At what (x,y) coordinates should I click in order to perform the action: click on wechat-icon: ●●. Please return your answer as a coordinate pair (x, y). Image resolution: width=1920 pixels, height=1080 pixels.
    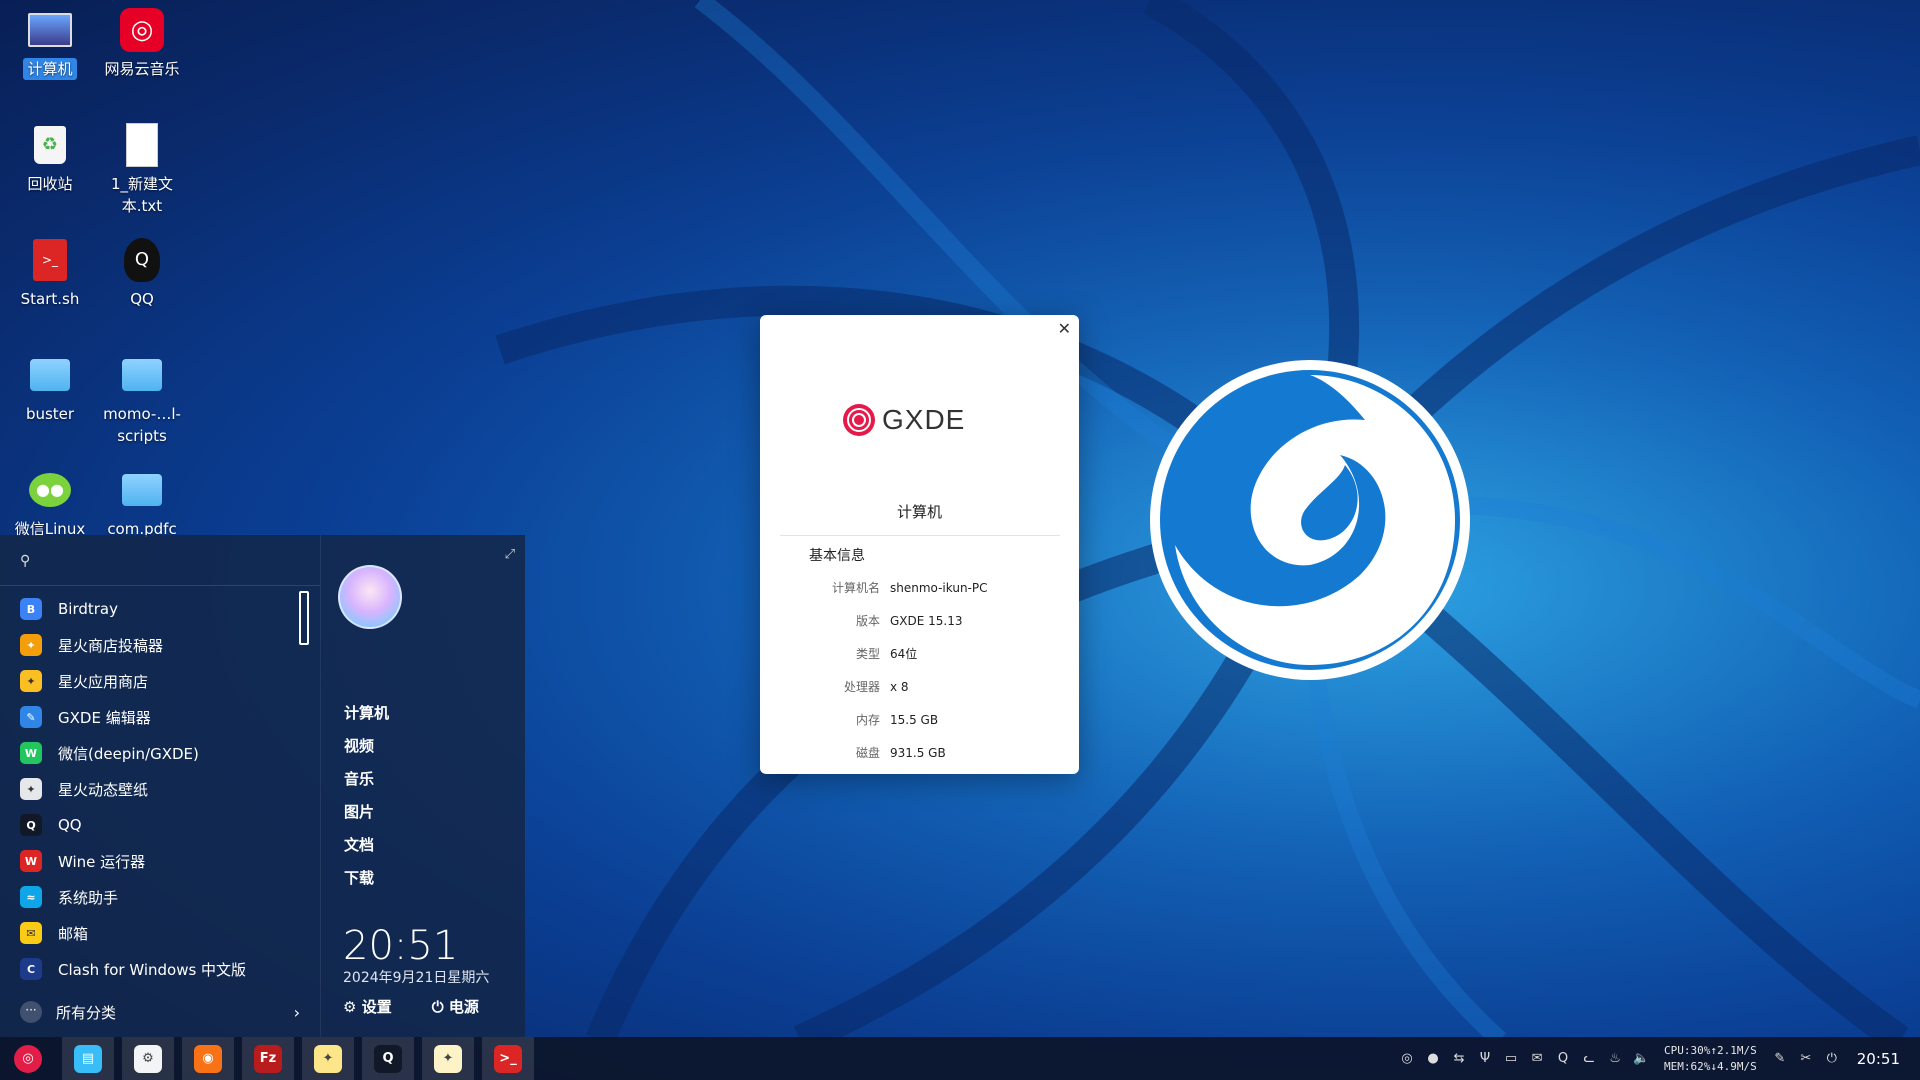
    Looking at the image, I should click on (50, 490).